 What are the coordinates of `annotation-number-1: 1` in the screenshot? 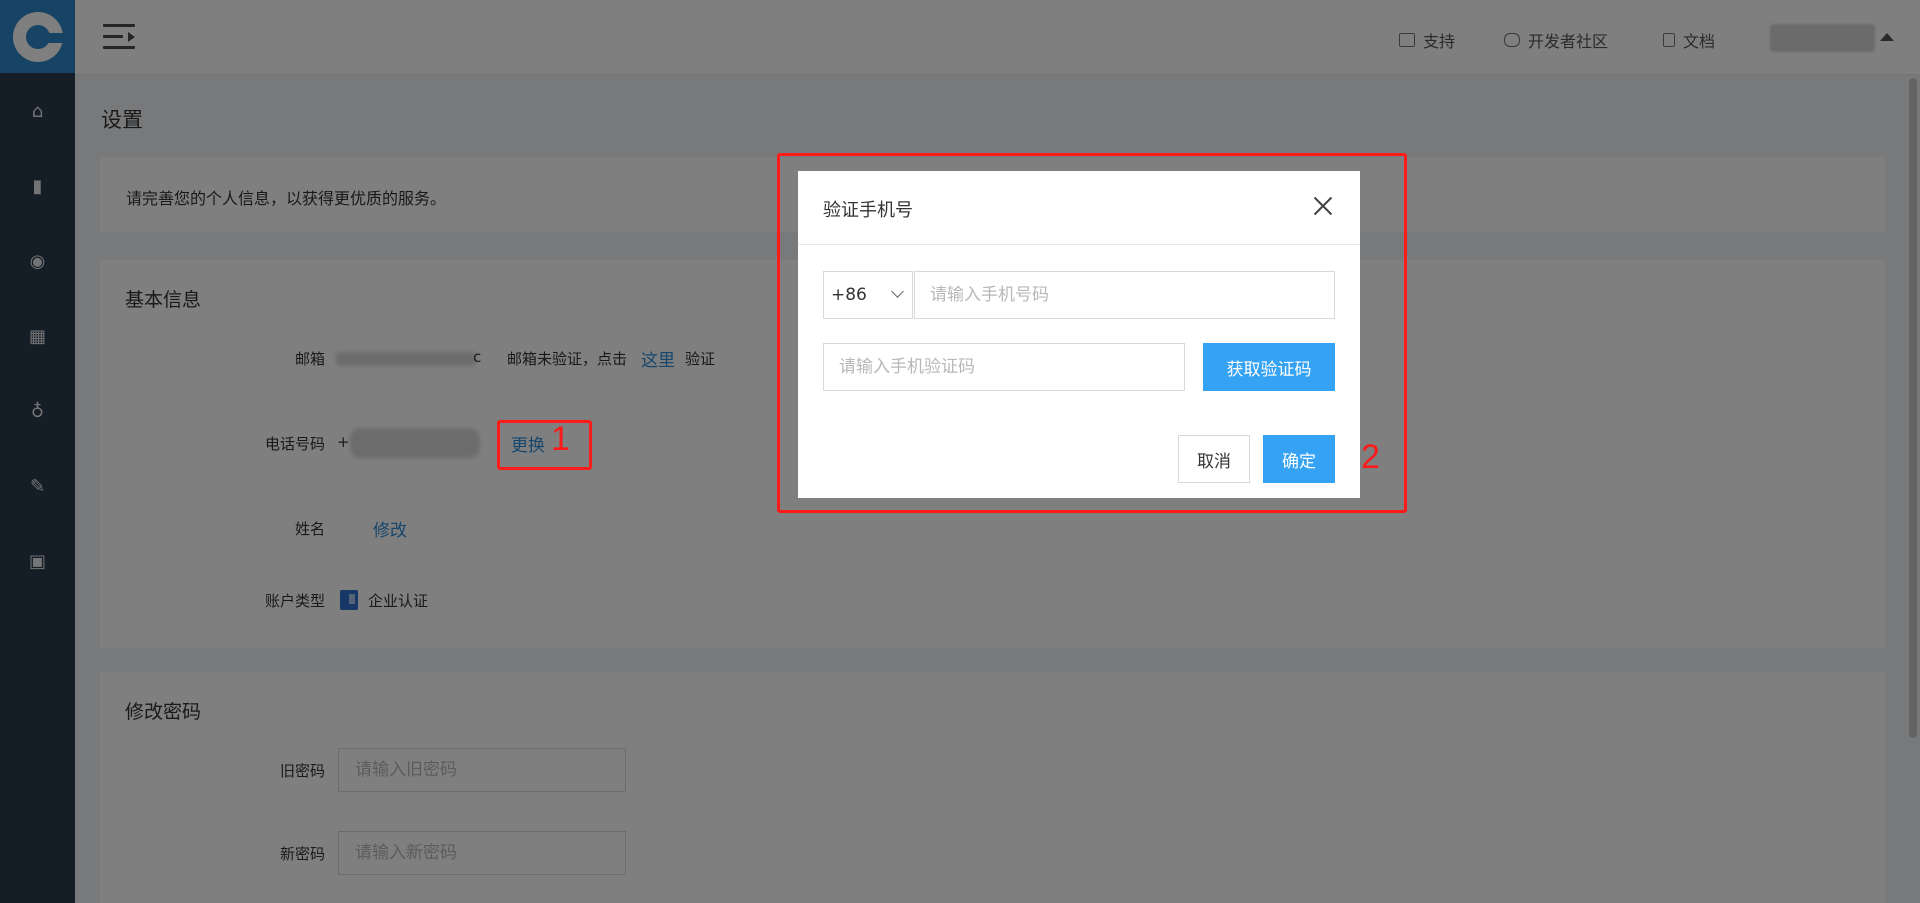 It's located at (560, 439).